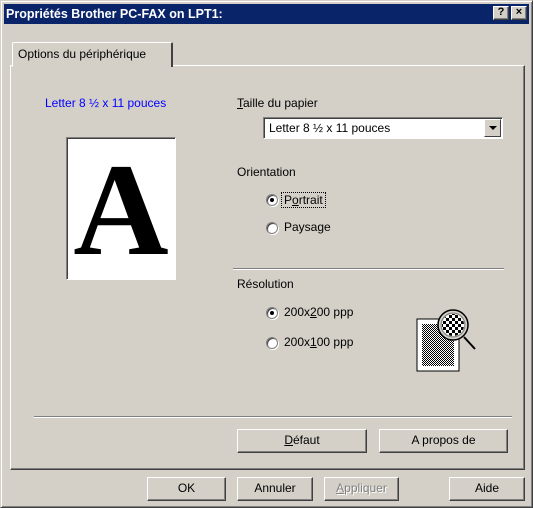 This screenshot has width=533, height=508. I want to click on help-icon: ?, so click(501, 13).